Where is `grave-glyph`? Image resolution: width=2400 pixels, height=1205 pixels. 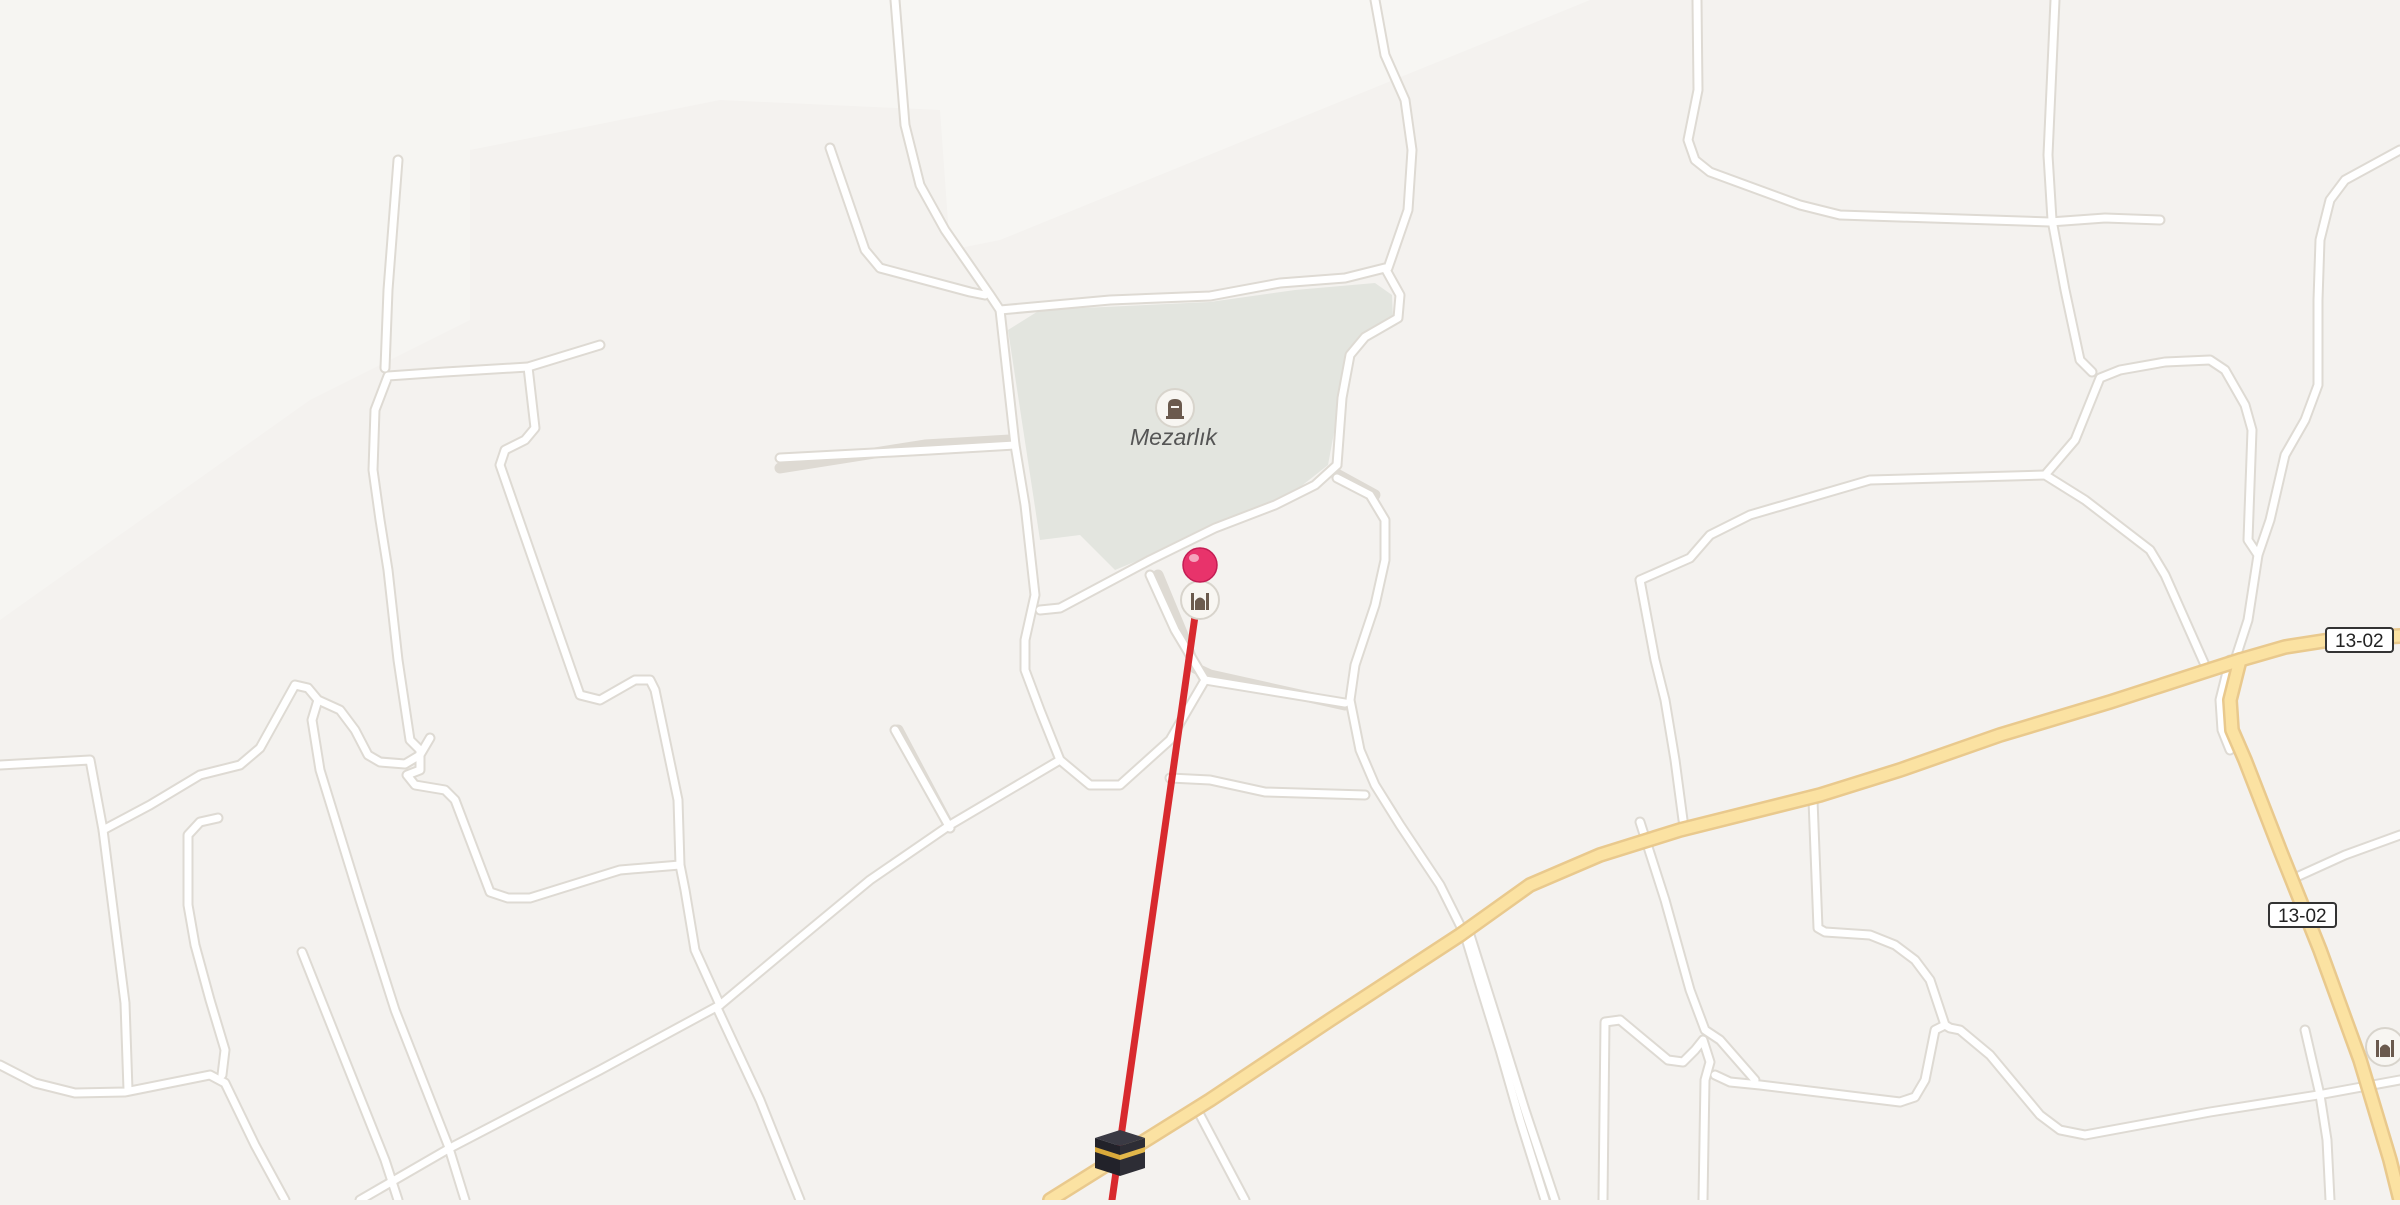 grave-glyph is located at coordinates (1175, 409).